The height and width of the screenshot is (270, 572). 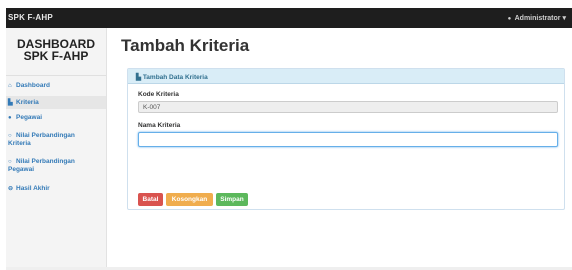 I want to click on user-menu: ● Administrator ▾, so click(x=536, y=18).